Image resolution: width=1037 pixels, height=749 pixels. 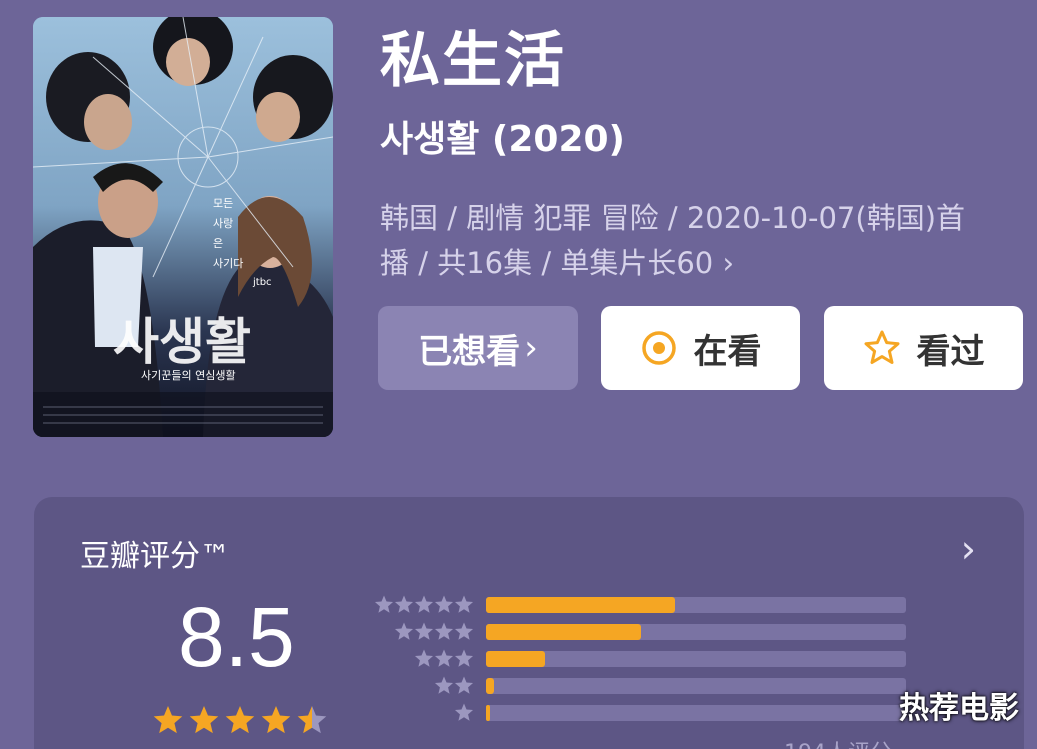 I want to click on poster-network: jtbc, so click(x=262, y=282).